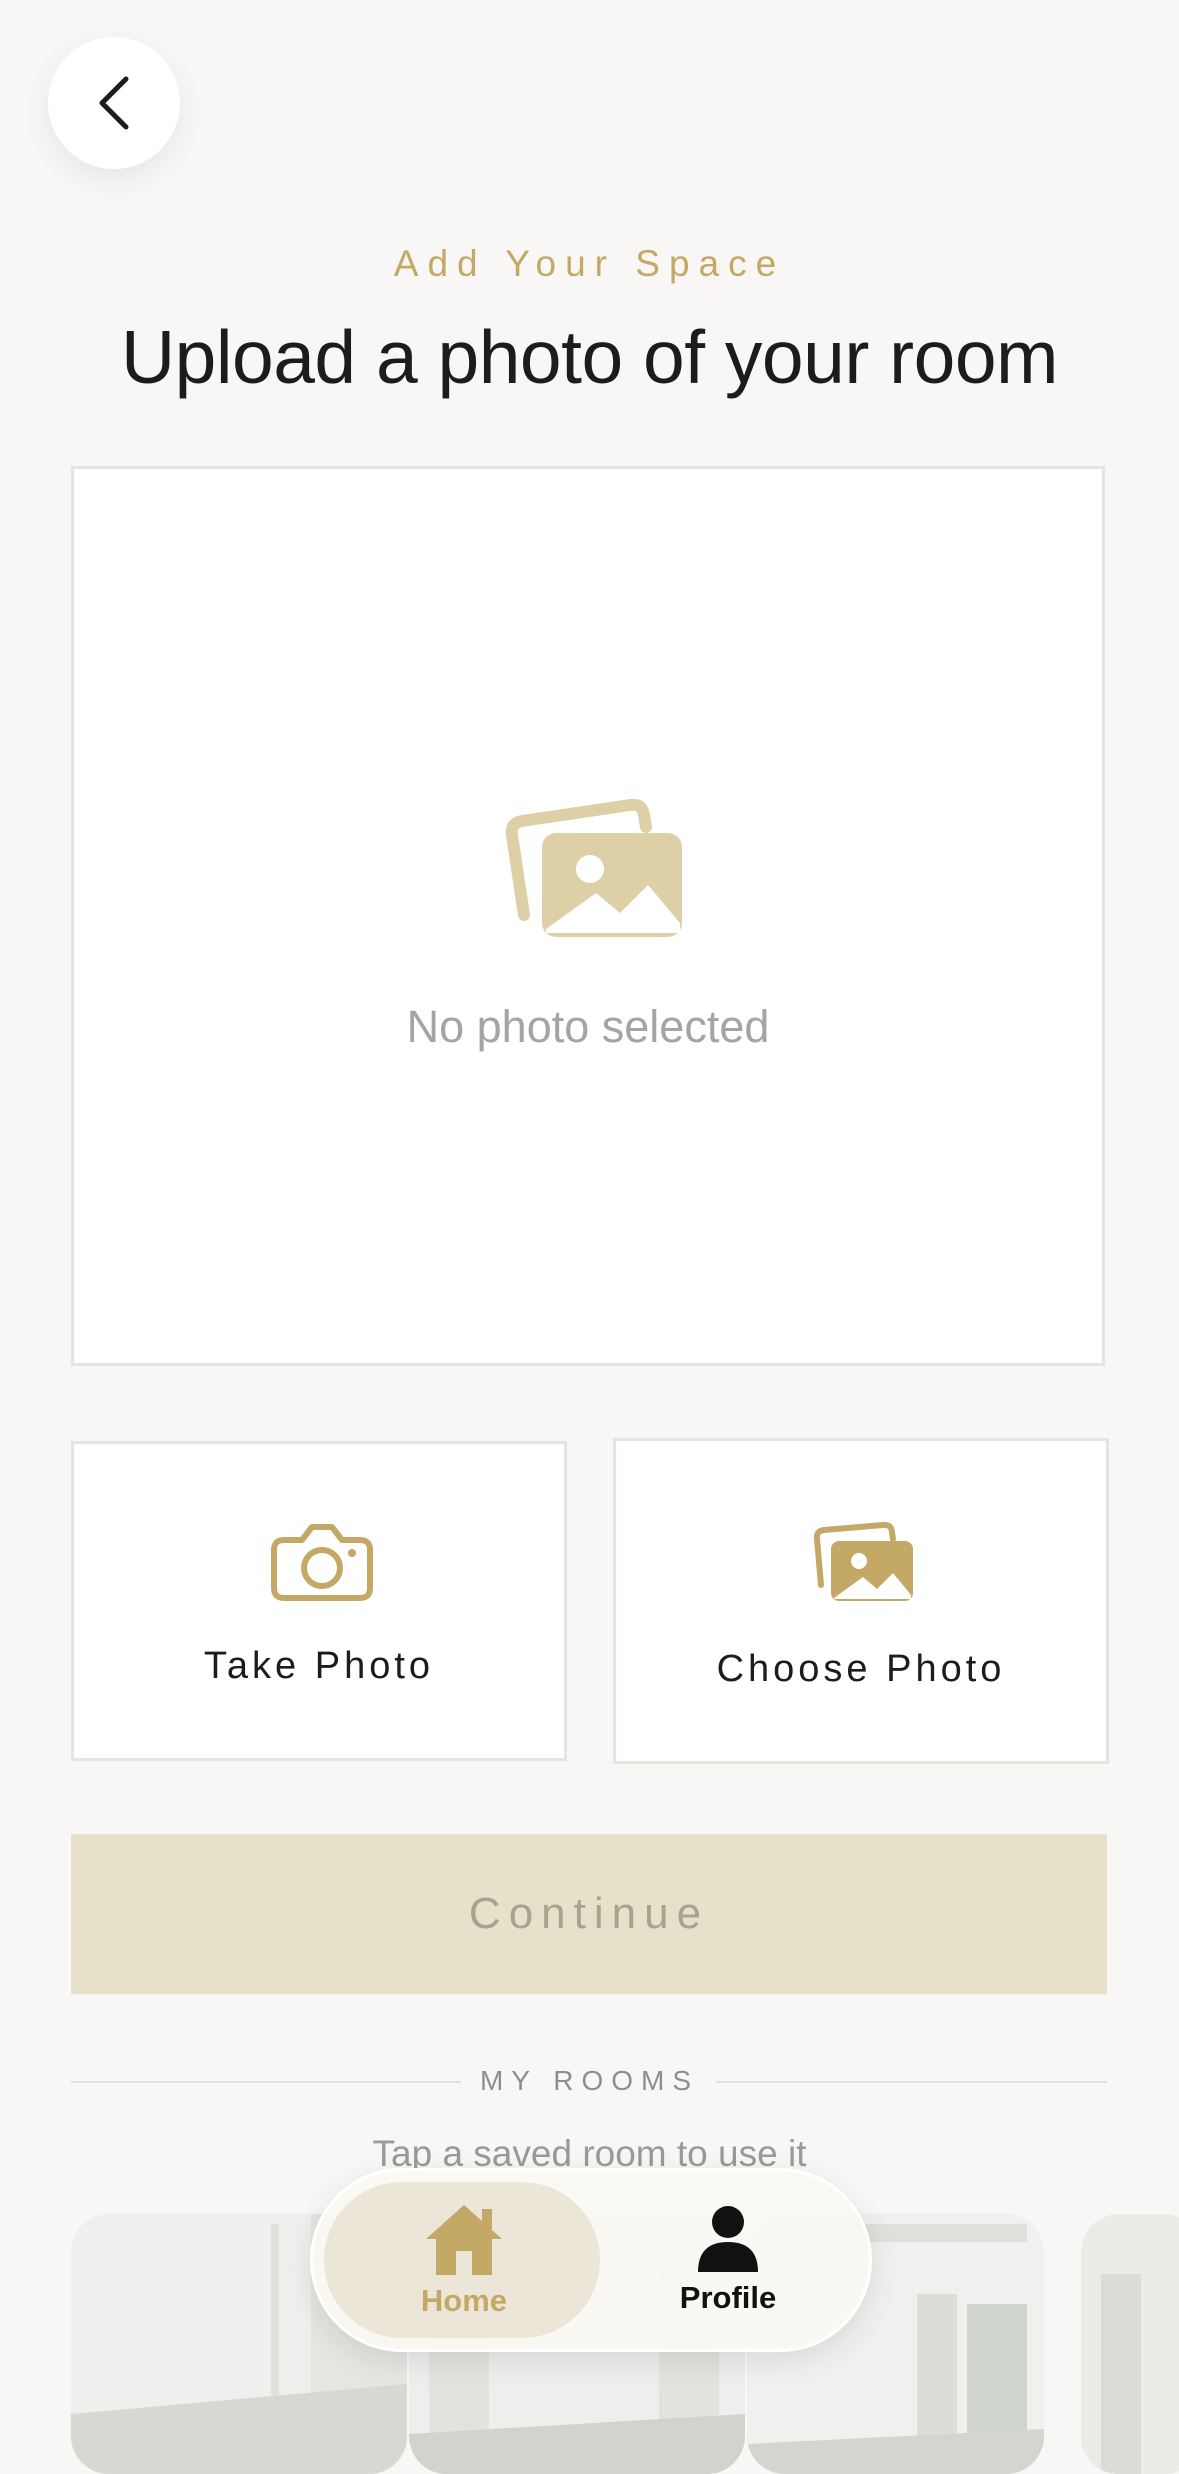 The height and width of the screenshot is (2474, 1179). Describe the element at coordinates (464, 2240) in the screenshot. I see `home-icon` at that location.